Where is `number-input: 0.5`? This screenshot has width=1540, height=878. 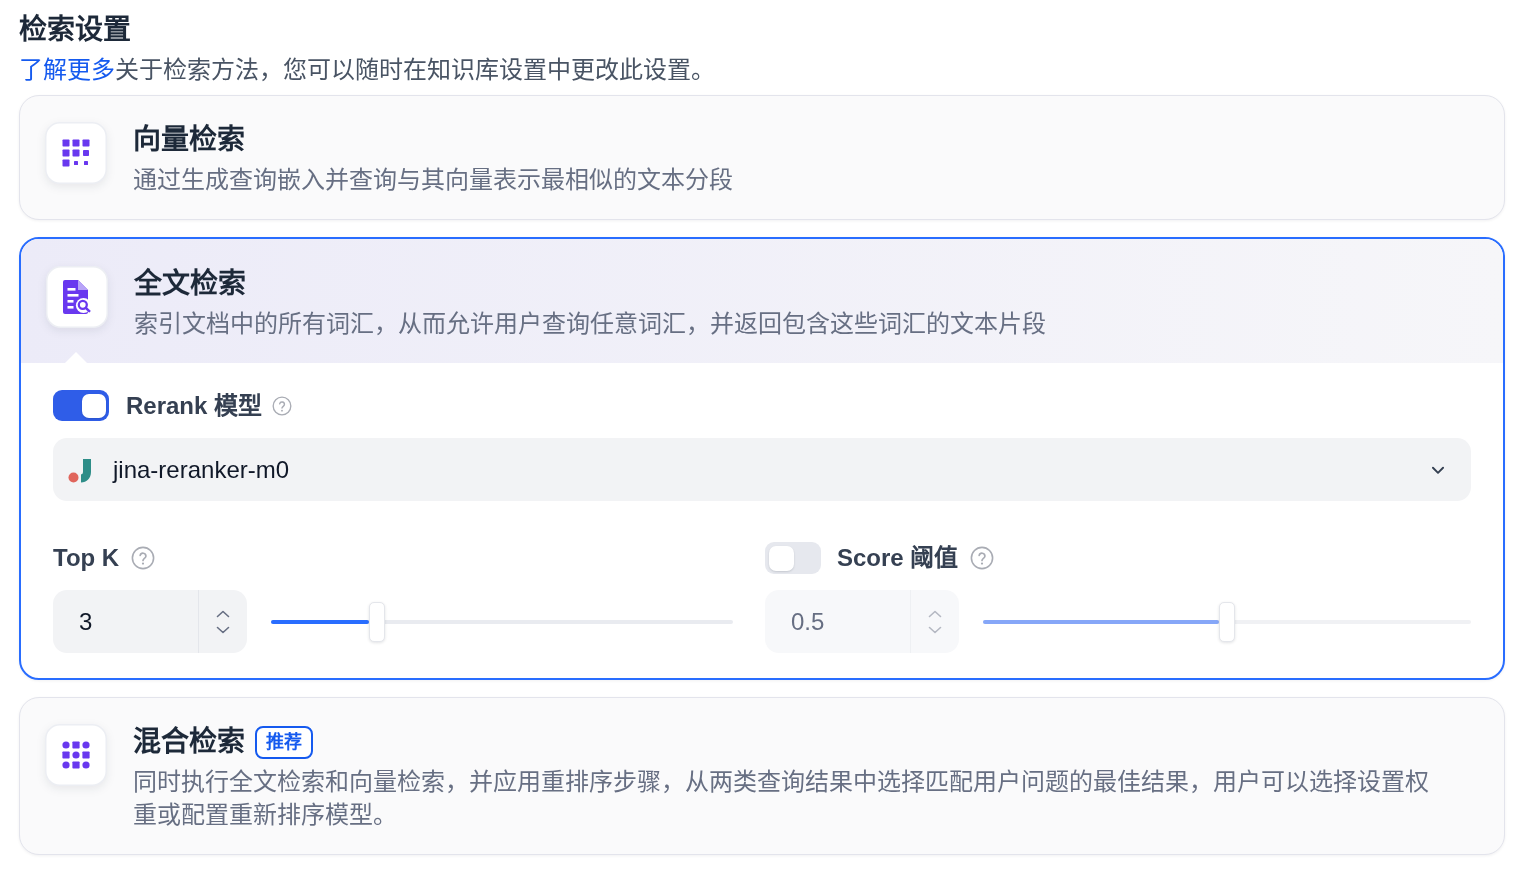
number-input: 0.5 is located at coordinates (837, 621).